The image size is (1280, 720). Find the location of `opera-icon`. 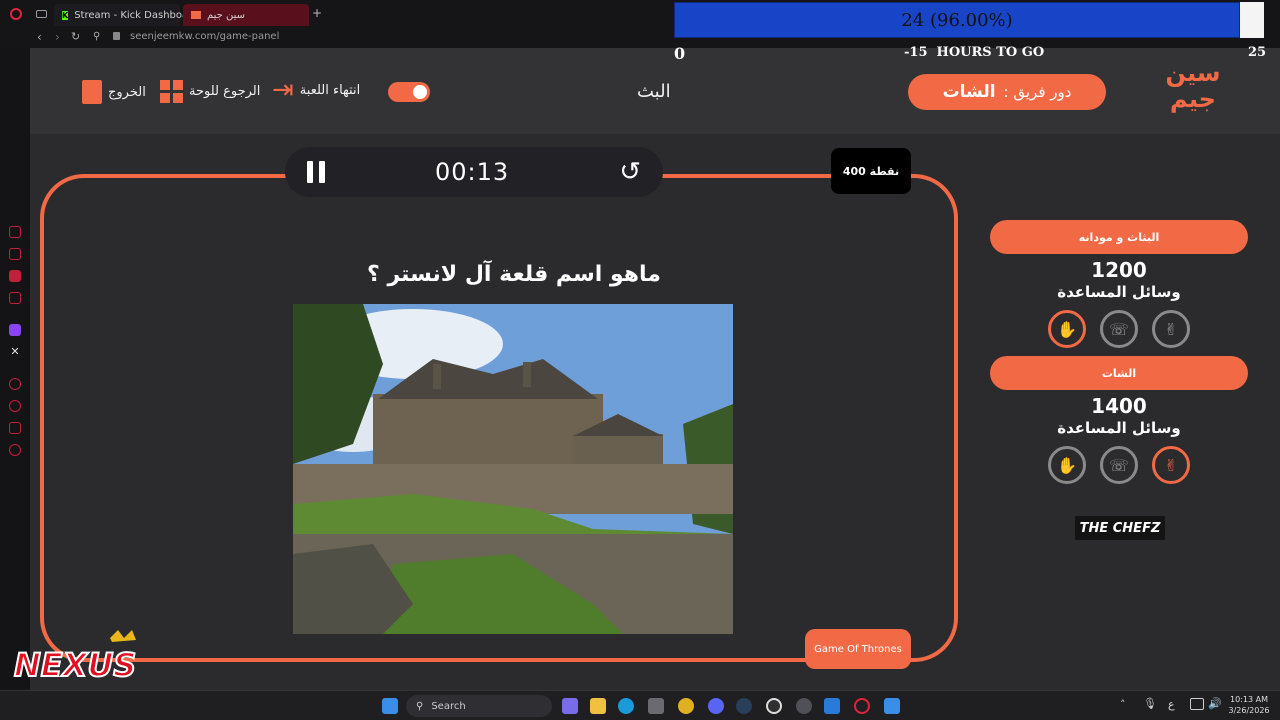

opera-icon is located at coordinates (16, 14).